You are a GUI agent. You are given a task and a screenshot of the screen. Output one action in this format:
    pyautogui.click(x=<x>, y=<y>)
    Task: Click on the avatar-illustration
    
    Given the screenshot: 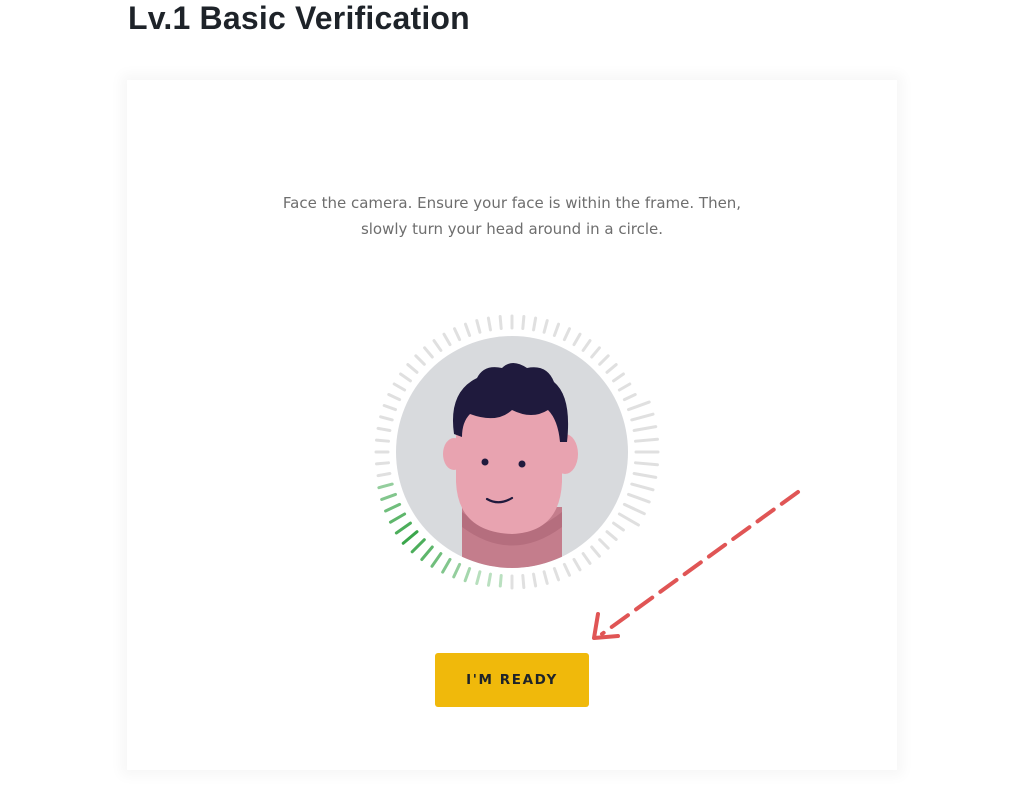 What is the action you would take?
    pyautogui.click(x=510, y=465)
    